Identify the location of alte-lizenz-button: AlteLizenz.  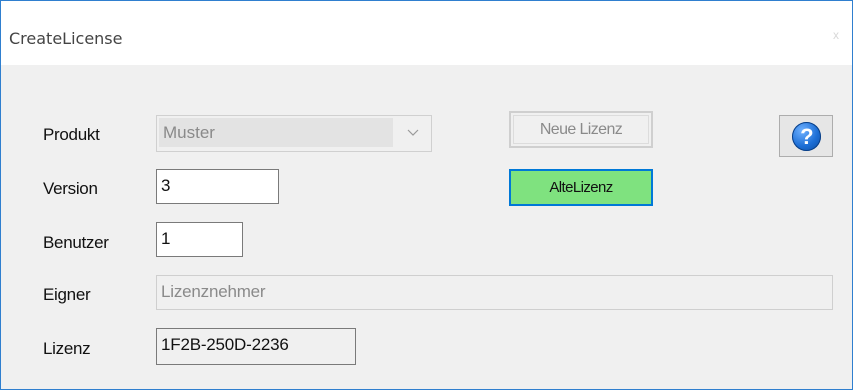
(581, 187).